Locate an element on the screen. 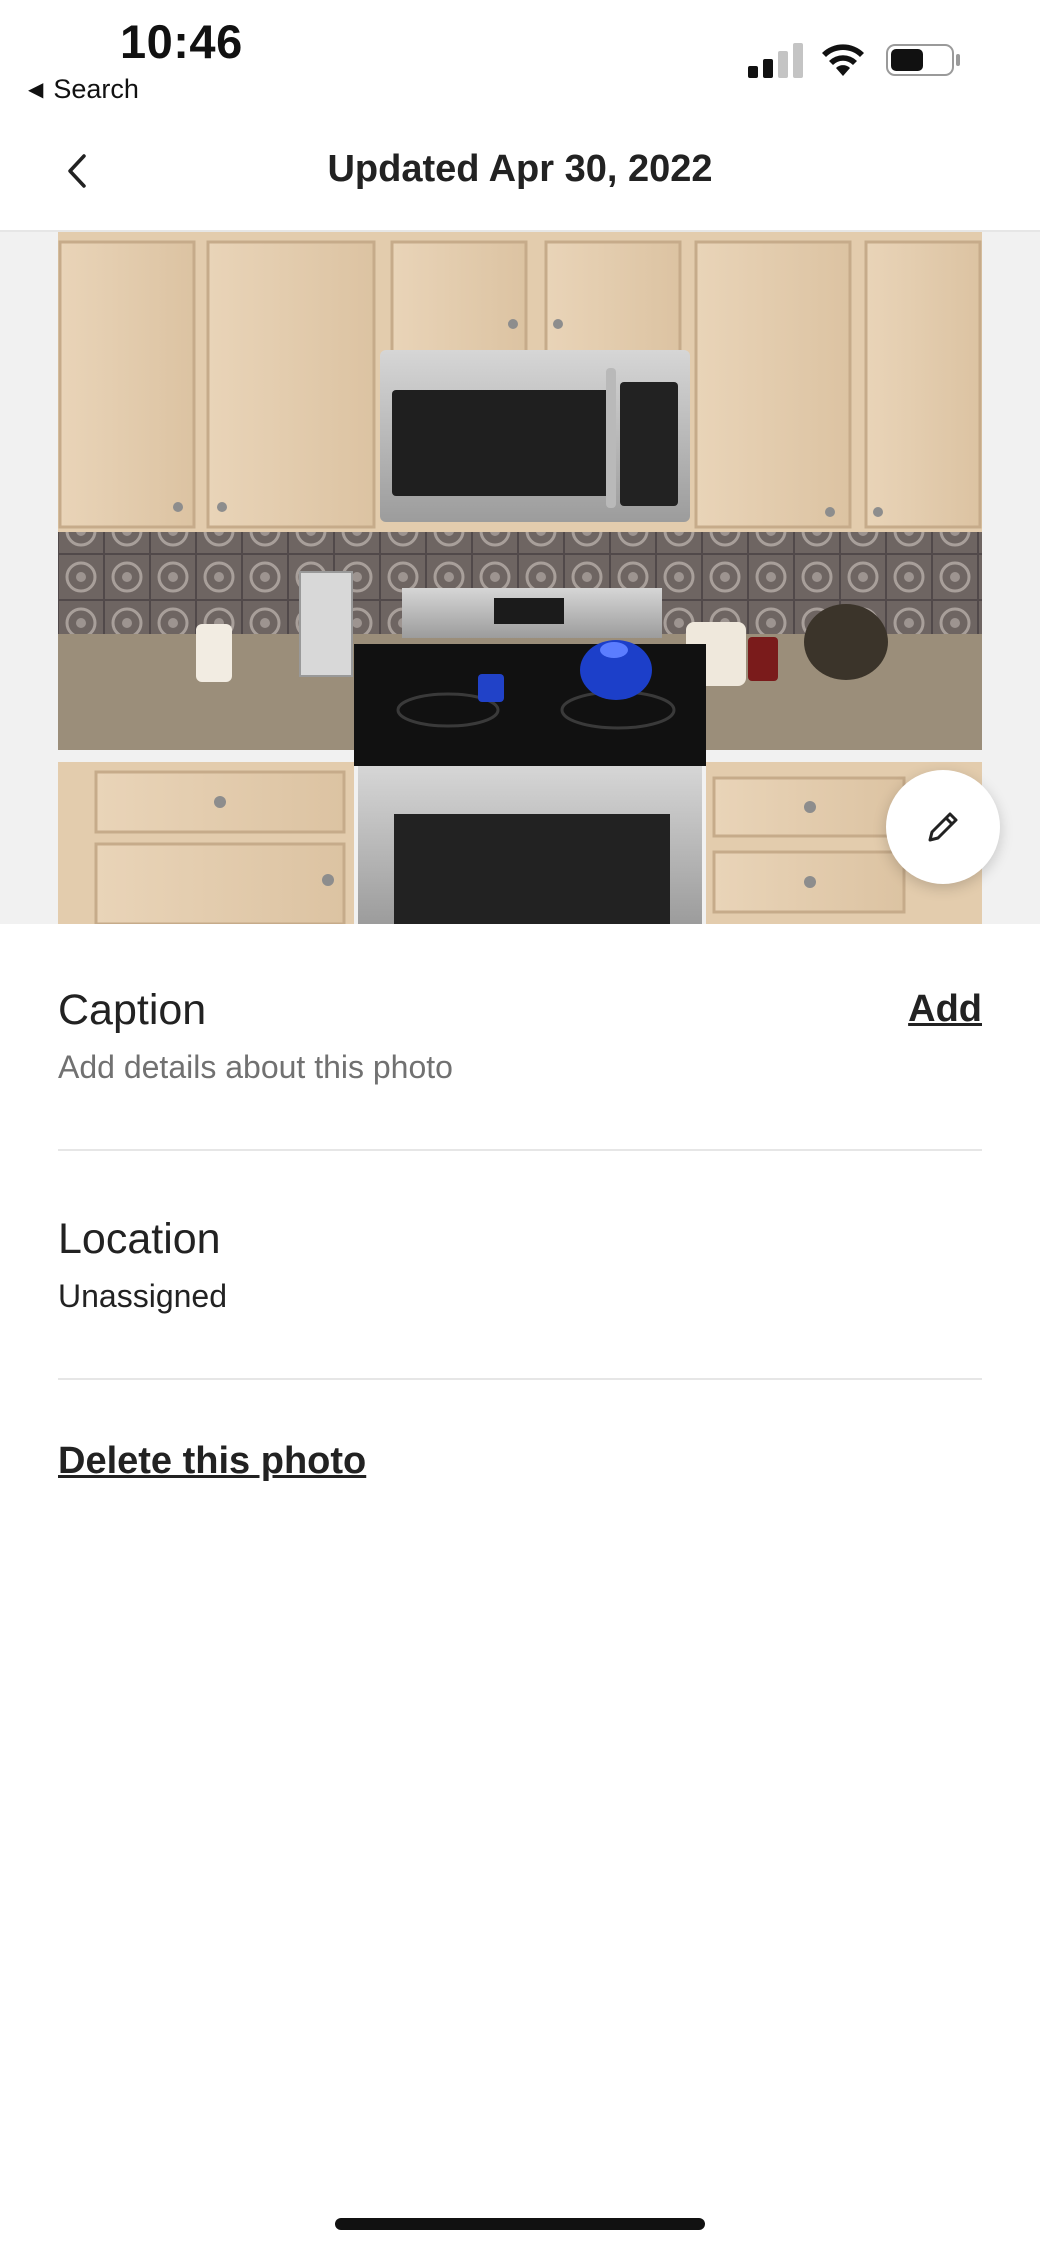  triangle-left-icon: ◀ is located at coordinates (36, 90).